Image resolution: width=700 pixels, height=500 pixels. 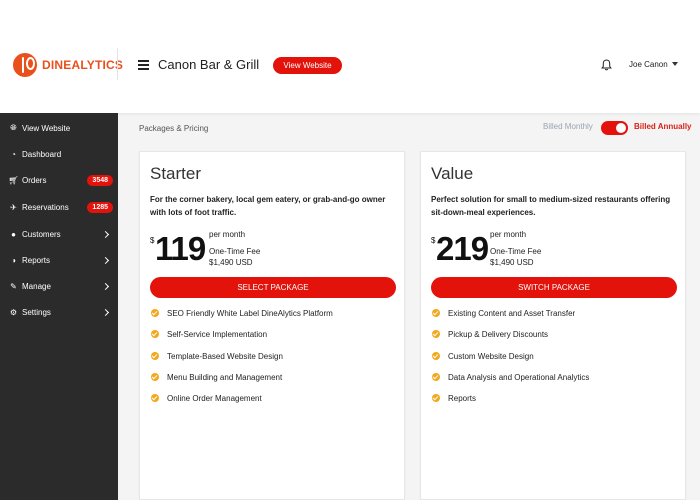 What do you see at coordinates (510, 318) in the screenshot?
I see `list-item: Existing Content and Asset Transfer` at bounding box center [510, 318].